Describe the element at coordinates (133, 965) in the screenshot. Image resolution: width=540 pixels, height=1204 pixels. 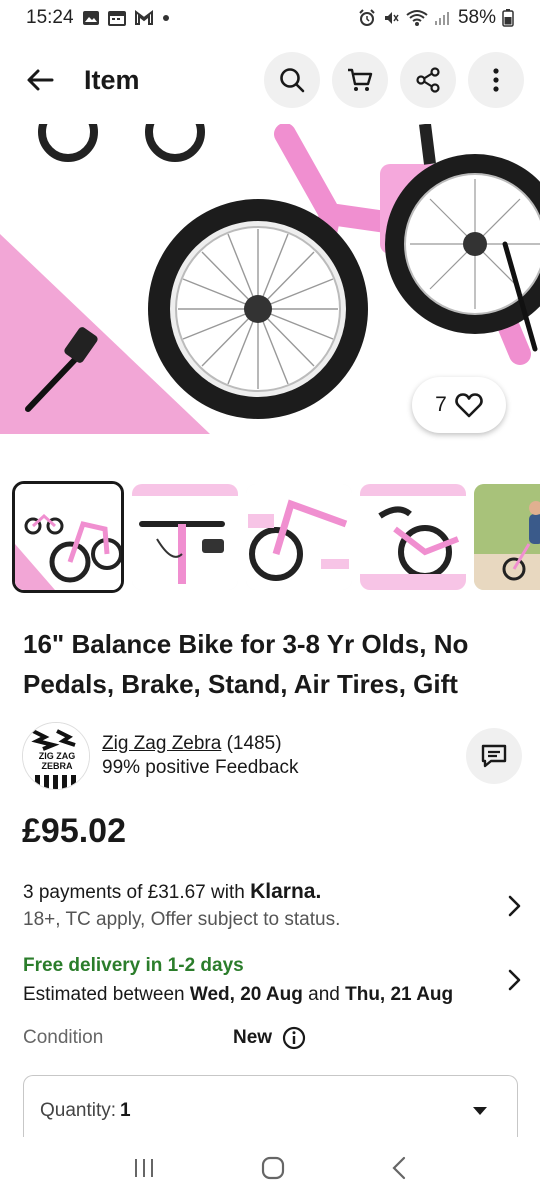
I see `free-delivery-text: Free delivery in 1-2 days` at that location.